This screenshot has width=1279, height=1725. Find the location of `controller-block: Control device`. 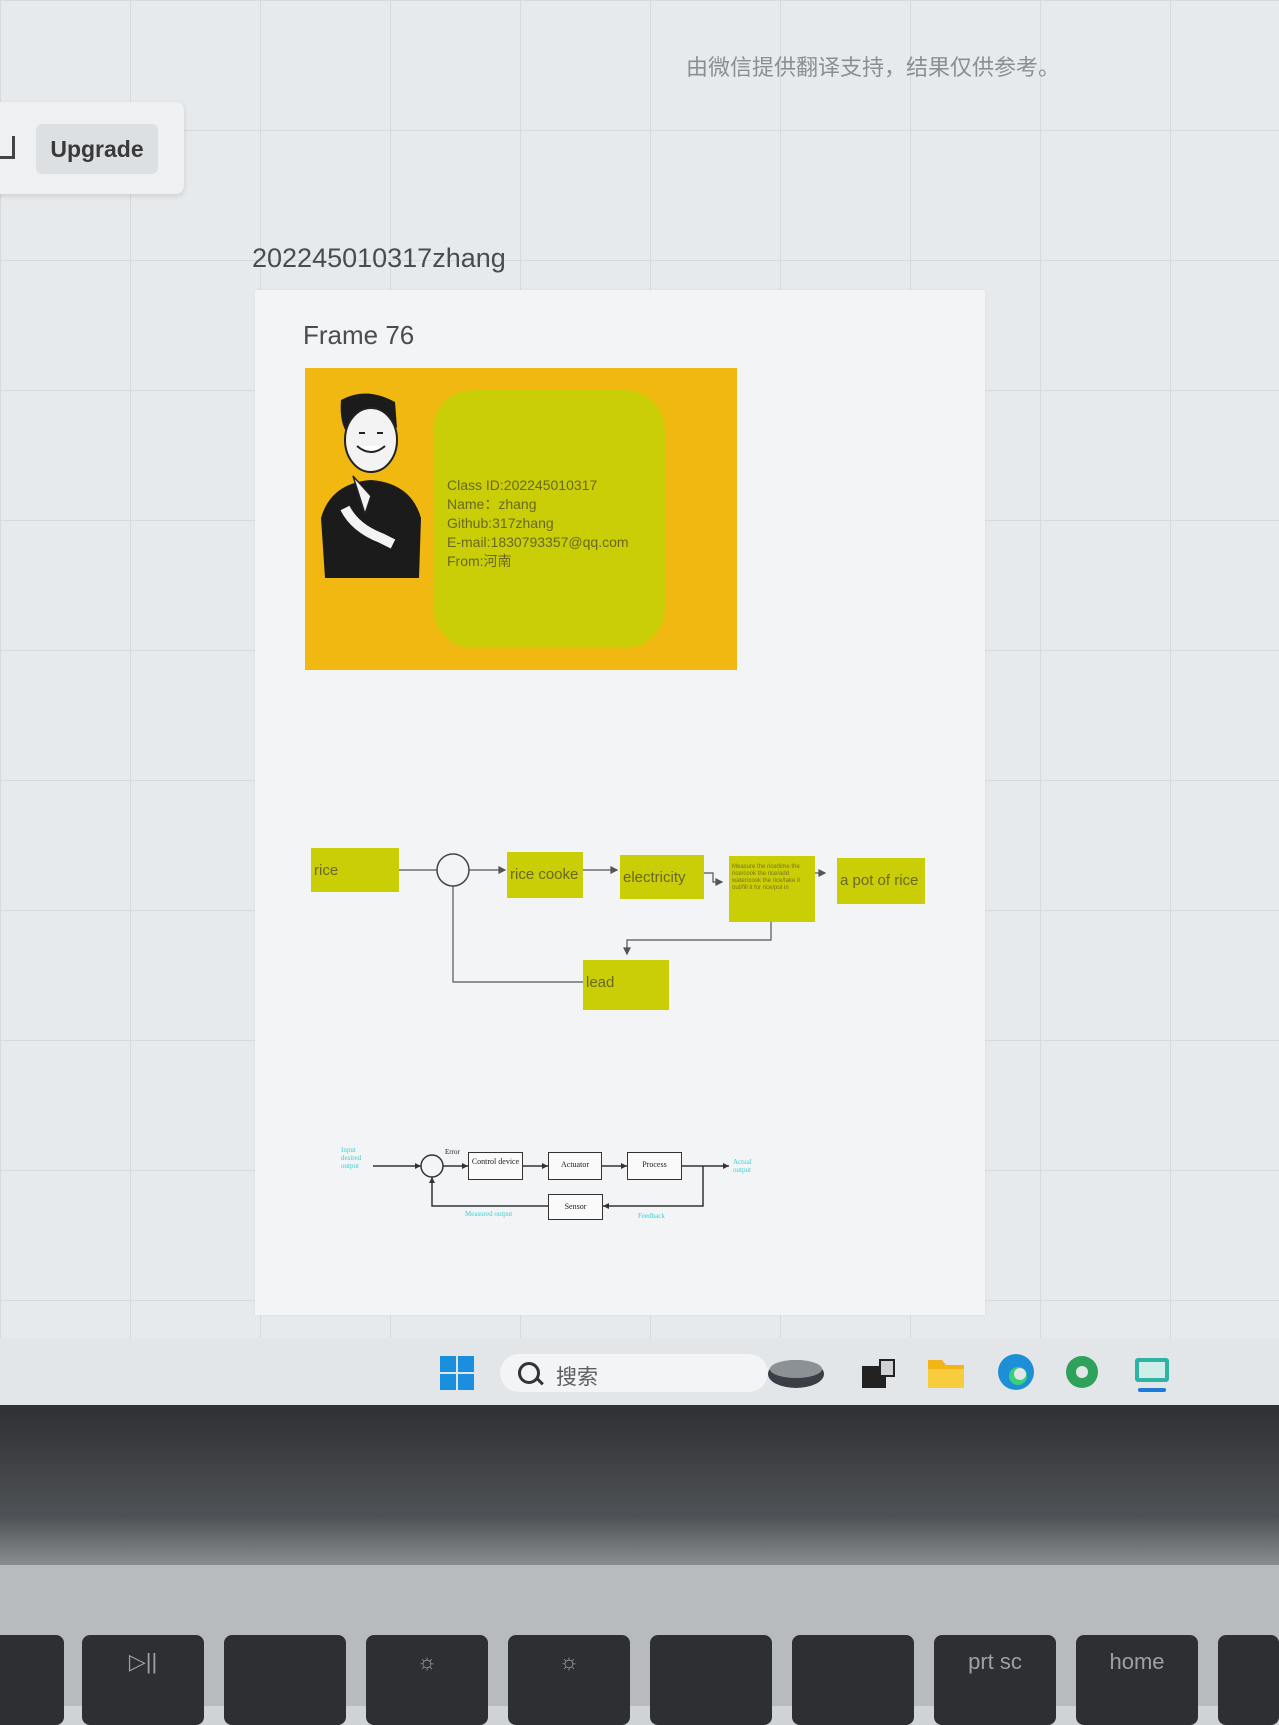

controller-block: Control device is located at coordinates (495, 1166).